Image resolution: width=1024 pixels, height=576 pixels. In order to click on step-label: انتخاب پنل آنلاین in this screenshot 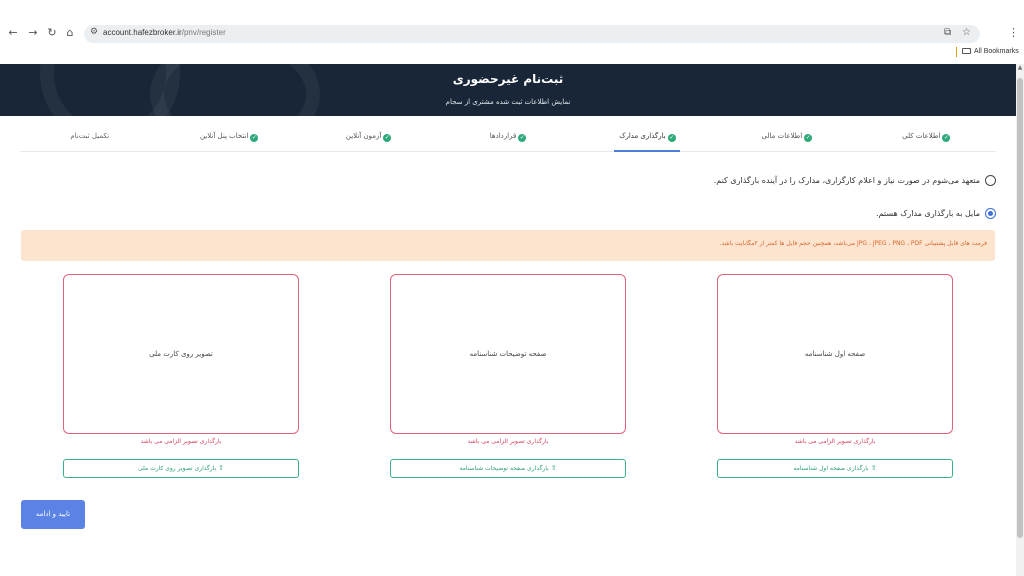, I will do `click(224, 136)`.